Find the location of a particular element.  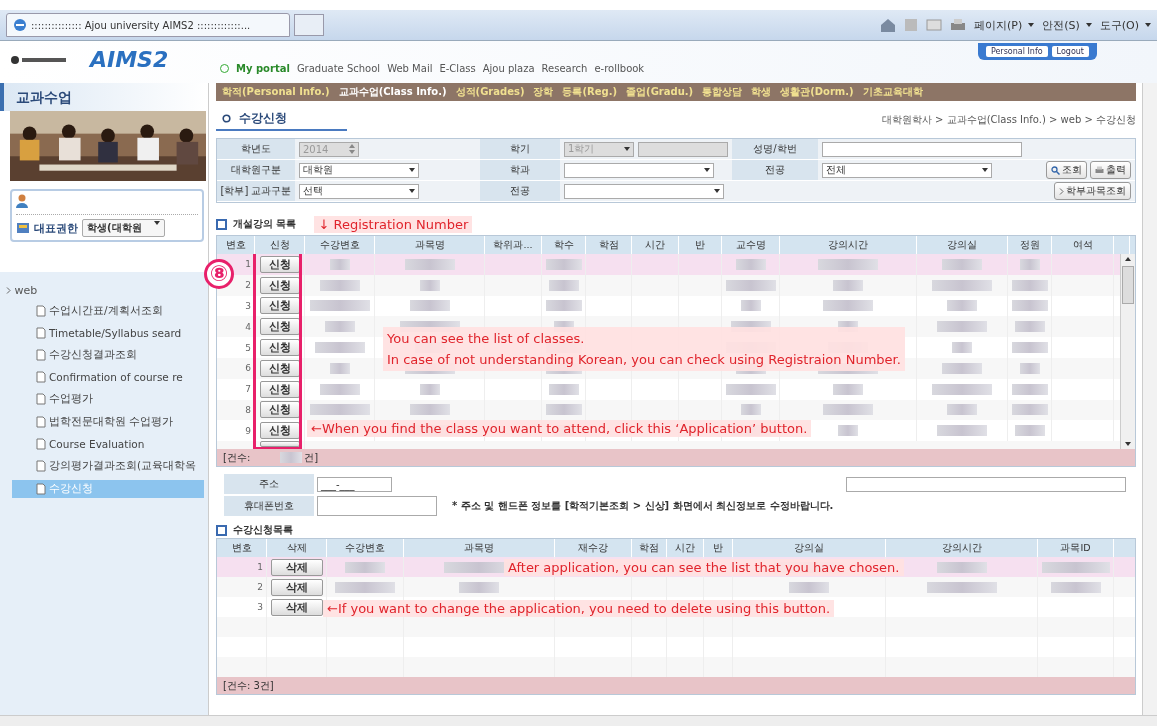

count-label: [건수: 3건] is located at coordinates (248, 685).